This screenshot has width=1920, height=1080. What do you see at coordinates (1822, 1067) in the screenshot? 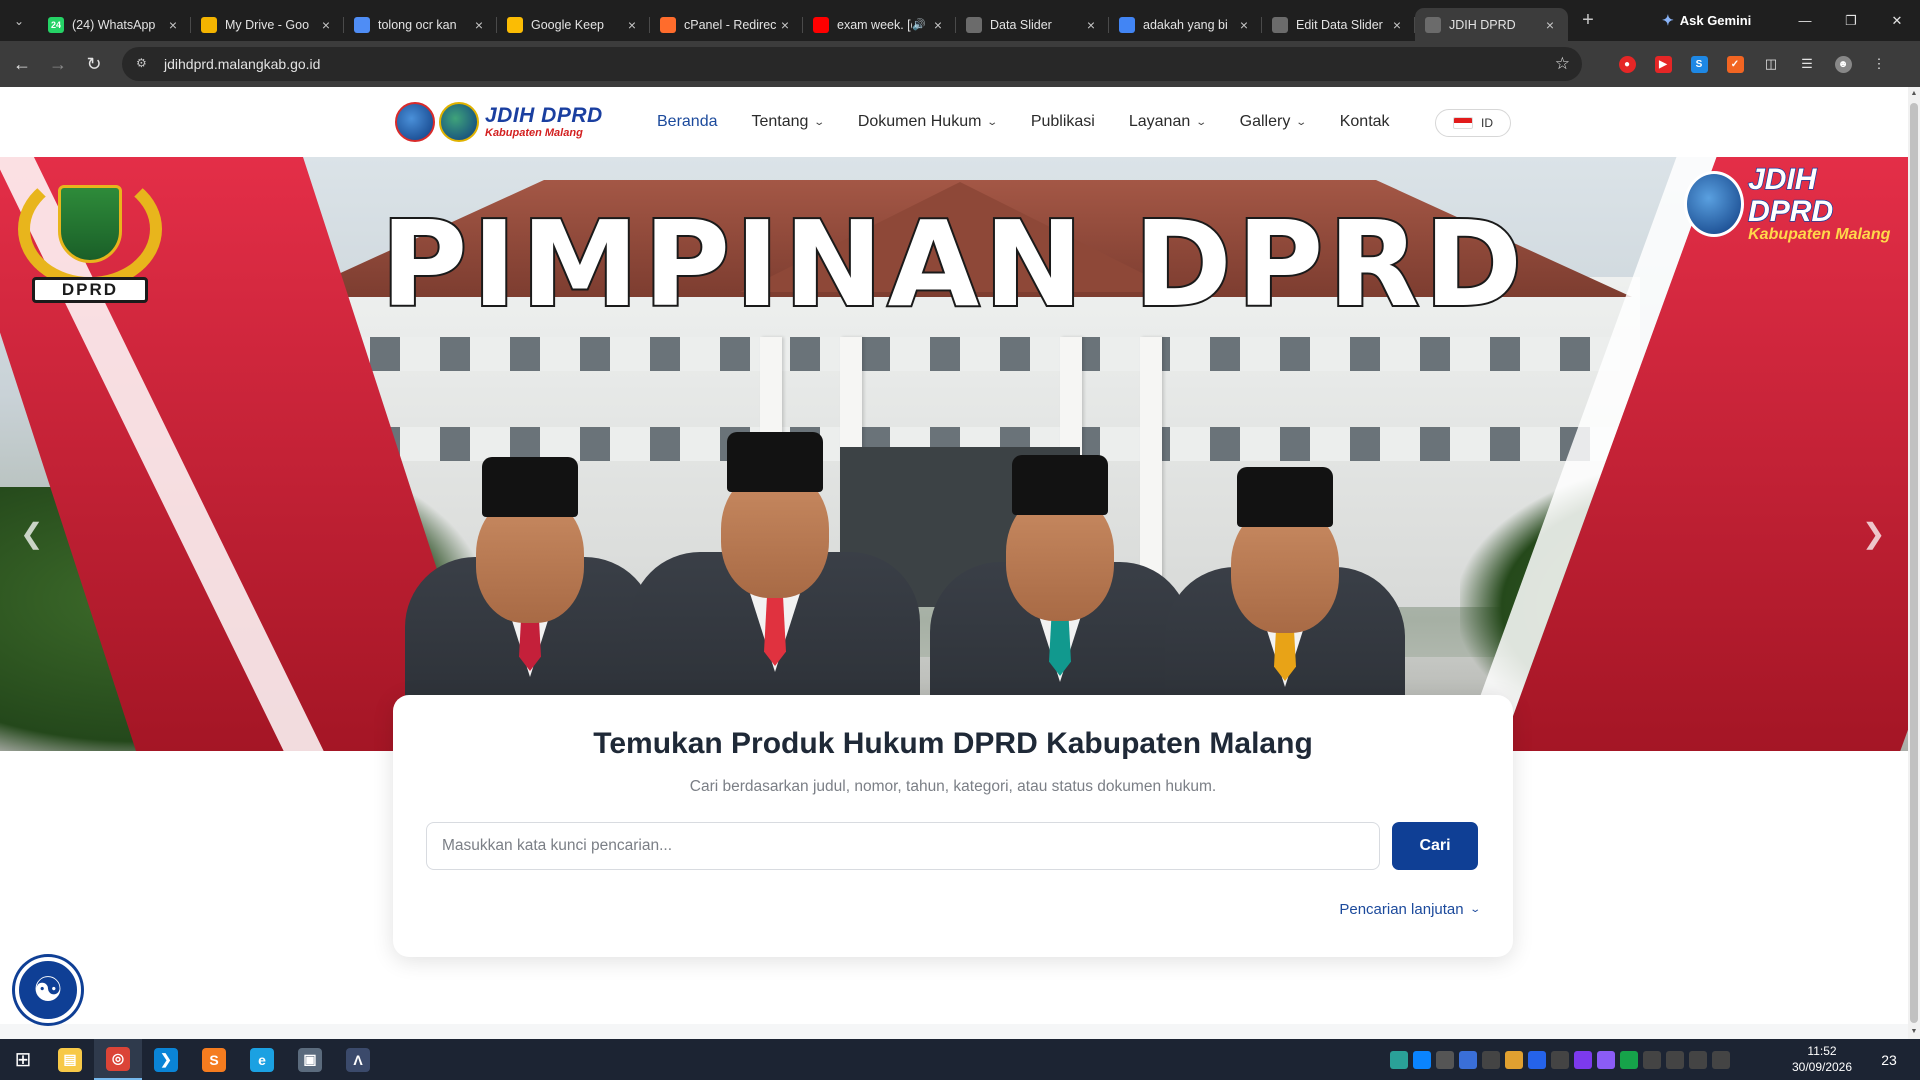
I see `clock-date: 30/09/2026` at bounding box center [1822, 1067].